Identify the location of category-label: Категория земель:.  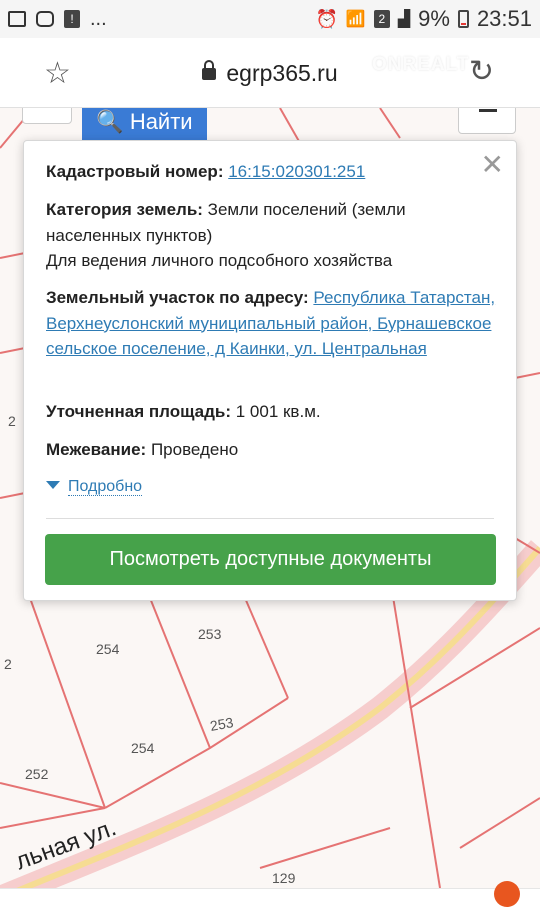
(124, 209).